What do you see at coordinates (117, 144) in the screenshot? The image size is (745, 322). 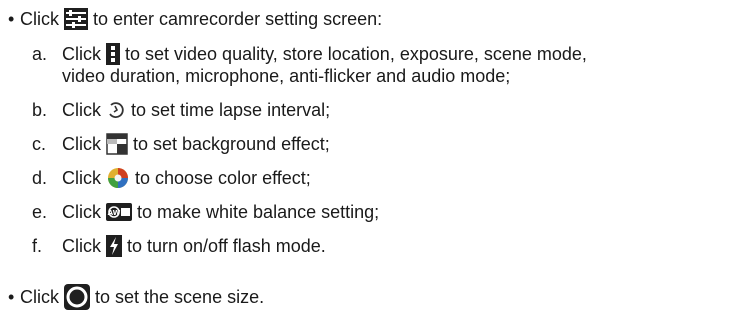 I see `background-effect-icon` at bounding box center [117, 144].